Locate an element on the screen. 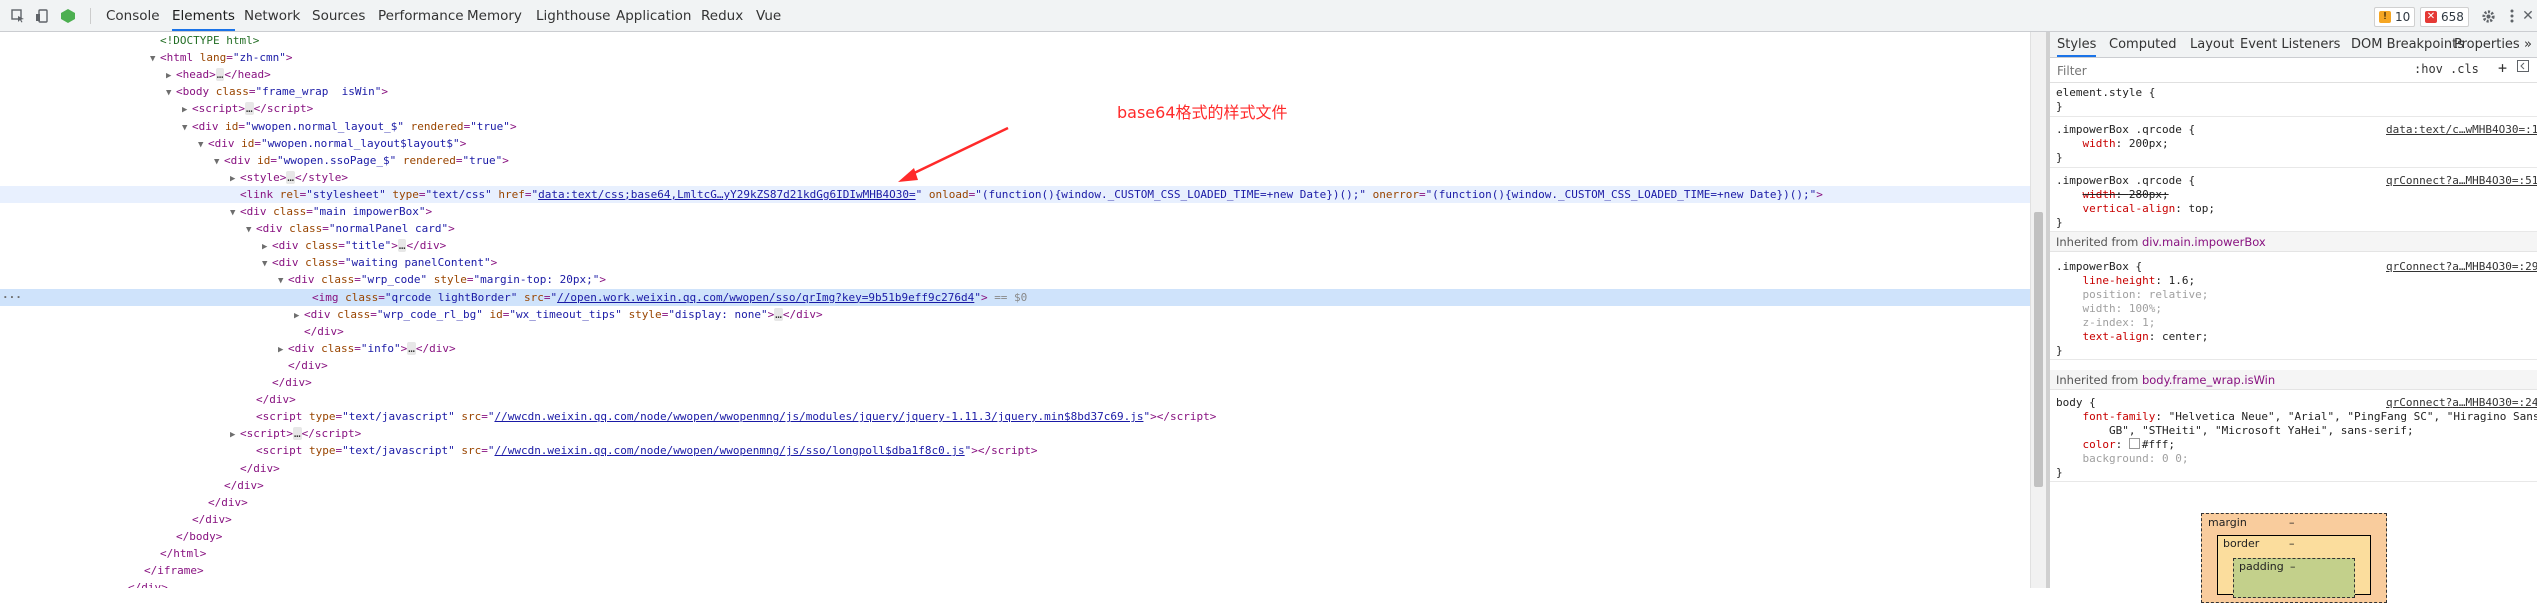 The width and height of the screenshot is (2537, 603). css-property: color is located at coordinates (2099, 444).